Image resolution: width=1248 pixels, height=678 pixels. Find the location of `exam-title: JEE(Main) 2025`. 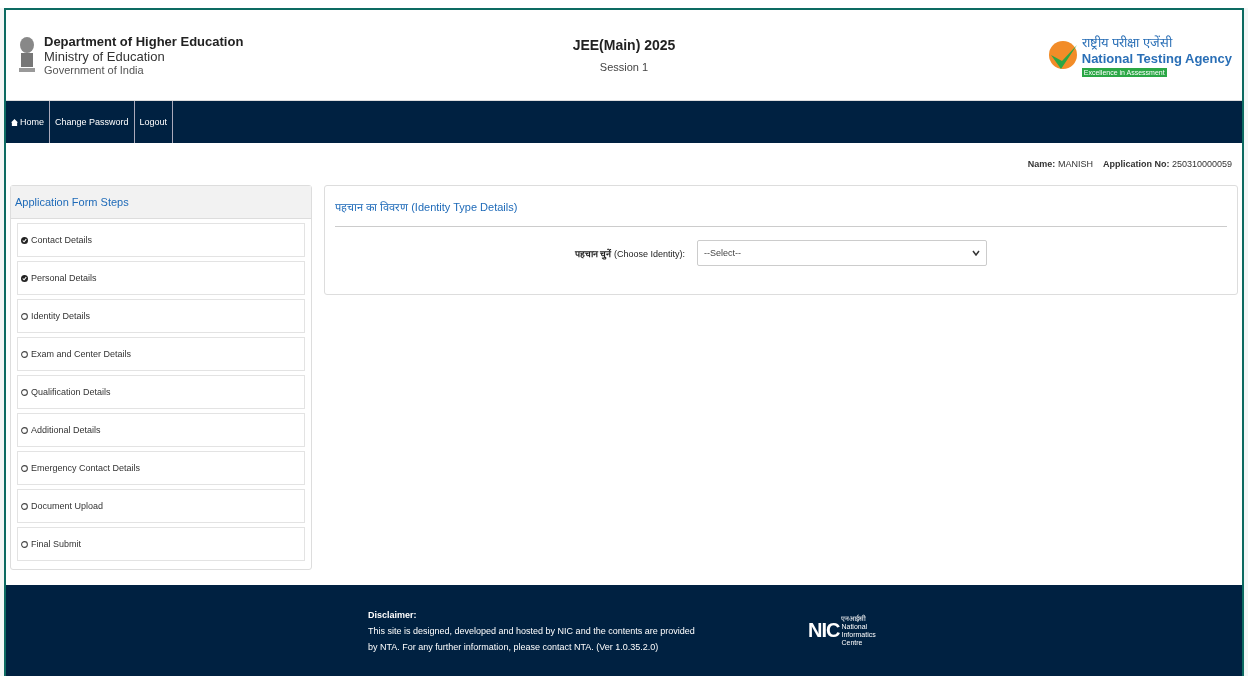

exam-title: JEE(Main) 2025 is located at coordinates (624, 45).